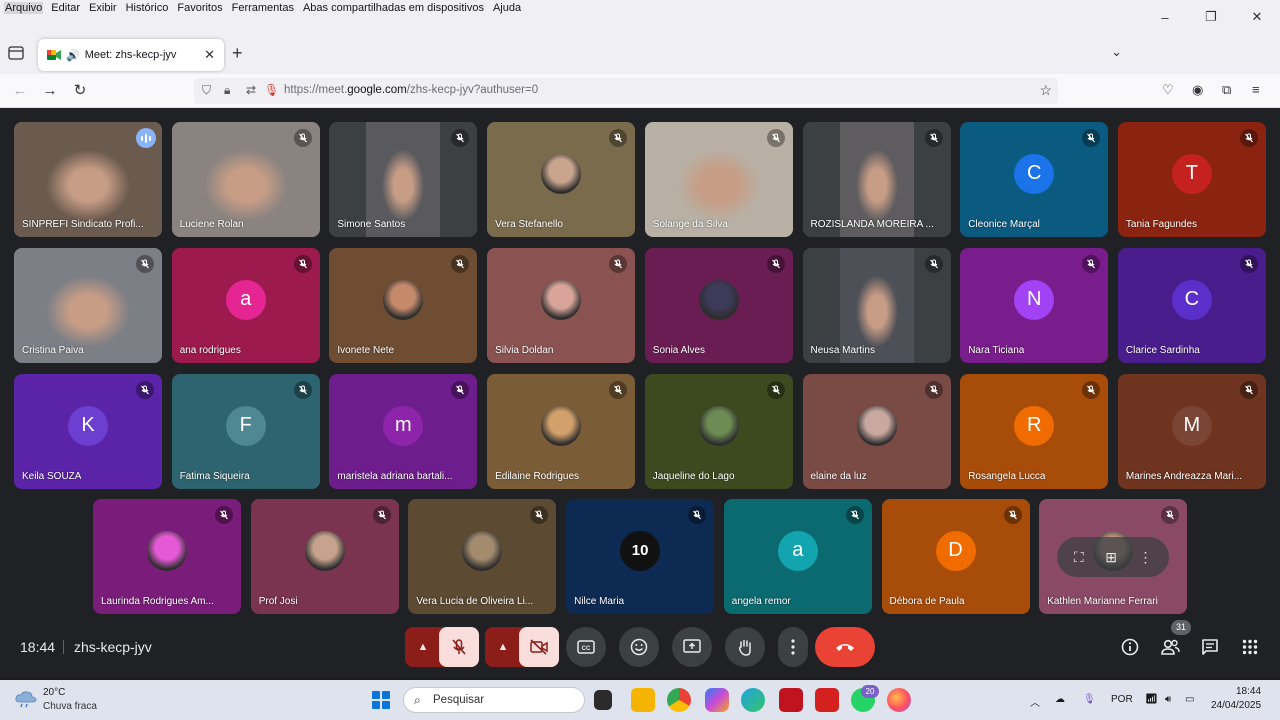 This screenshot has width=1280, height=720. What do you see at coordinates (1189, 699) in the screenshot?
I see `battery-icon: ▭` at bounding box center [1189, 699].